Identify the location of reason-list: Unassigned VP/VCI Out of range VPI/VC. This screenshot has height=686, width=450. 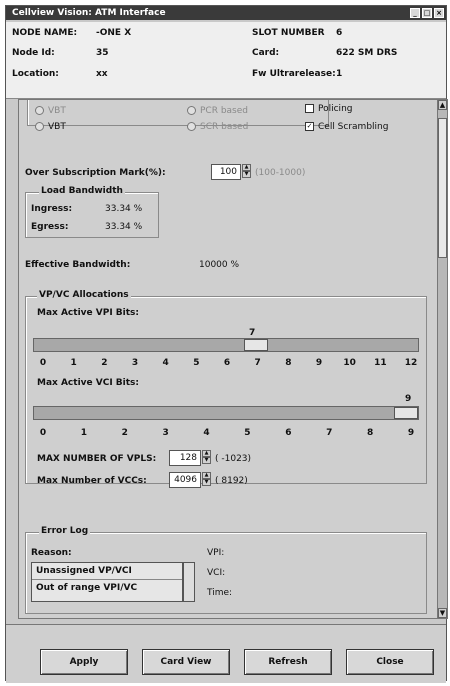
(107, 582).